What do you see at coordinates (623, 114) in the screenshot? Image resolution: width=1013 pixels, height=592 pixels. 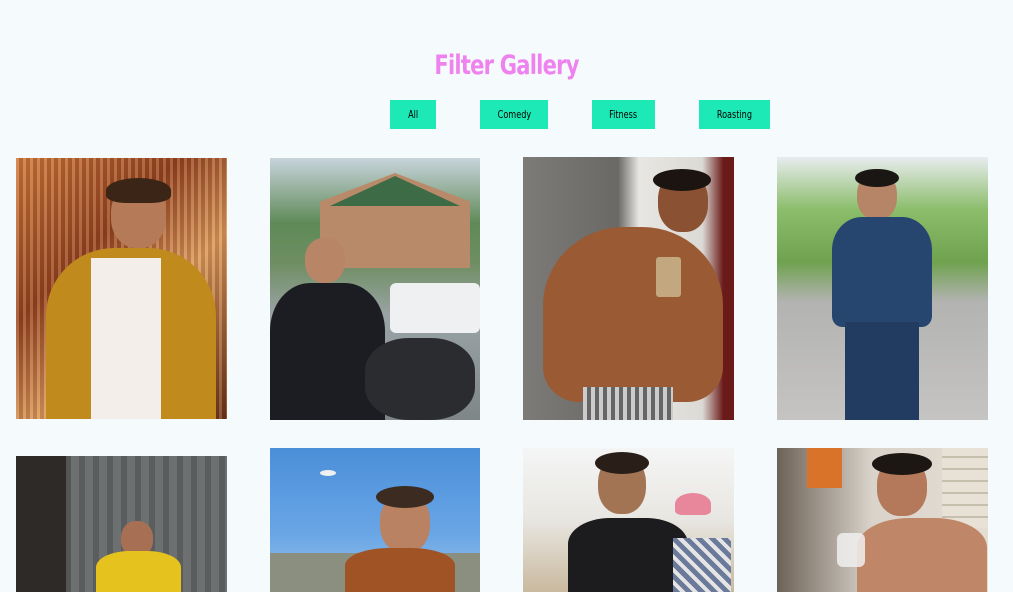 I see `filter-fitness-button: Fitness` at bounding box center [623, 114].